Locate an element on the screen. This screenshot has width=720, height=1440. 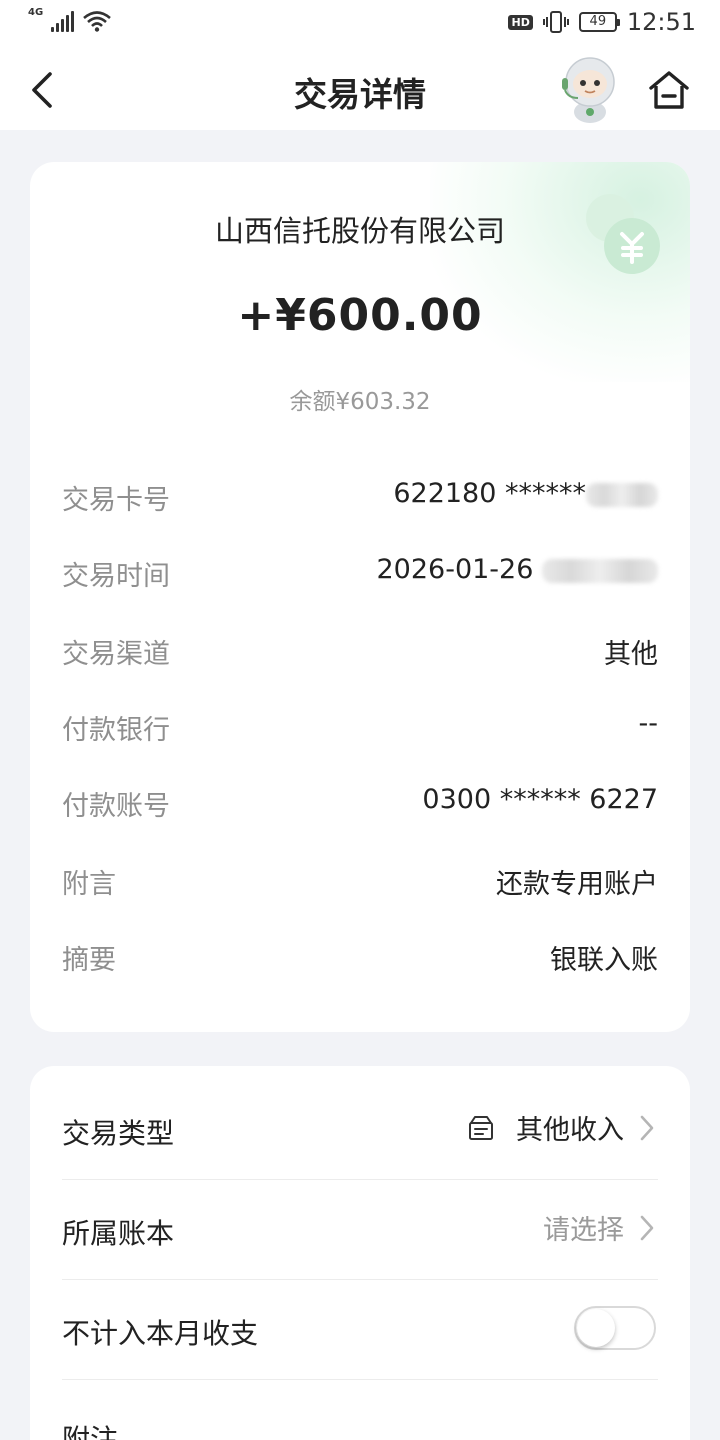
balance-after: 余额¥603.32 is located at coordinates (360, 402).